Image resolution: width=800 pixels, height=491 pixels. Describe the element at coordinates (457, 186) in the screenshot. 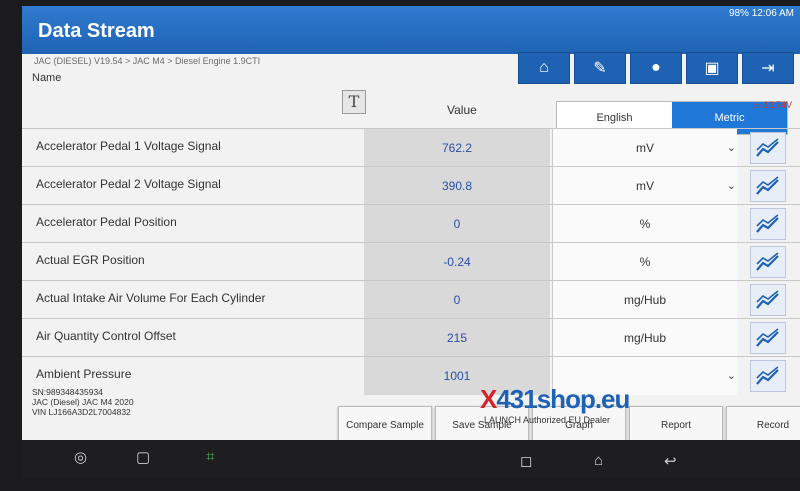

I see `parameter-value: 390.8` at that location.